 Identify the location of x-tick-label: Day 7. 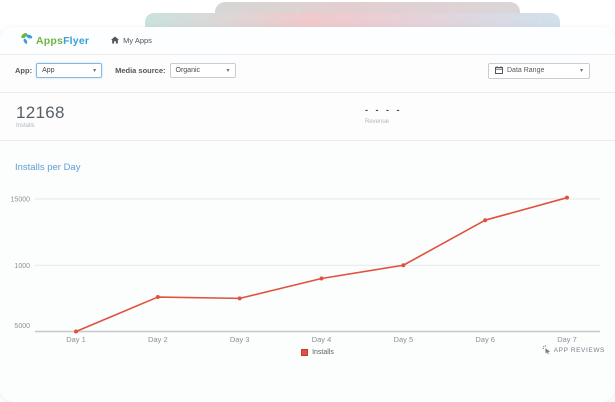
(567, 339).